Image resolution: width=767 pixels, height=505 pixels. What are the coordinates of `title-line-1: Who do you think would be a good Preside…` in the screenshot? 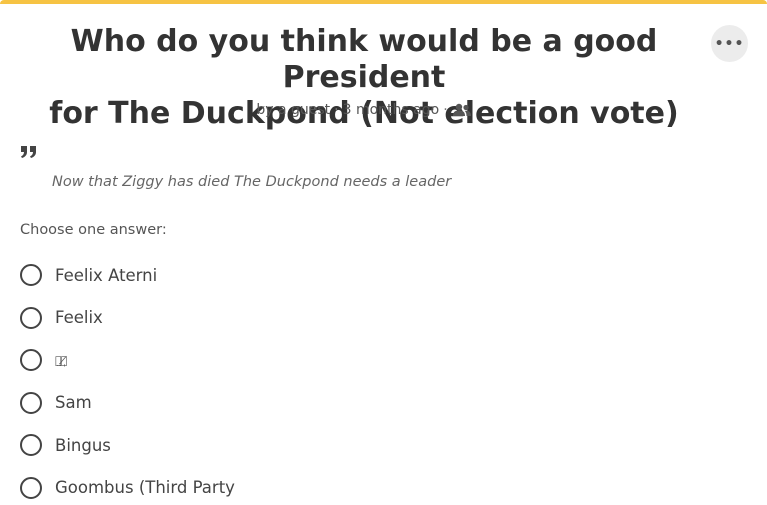 It's located at (364, 59).